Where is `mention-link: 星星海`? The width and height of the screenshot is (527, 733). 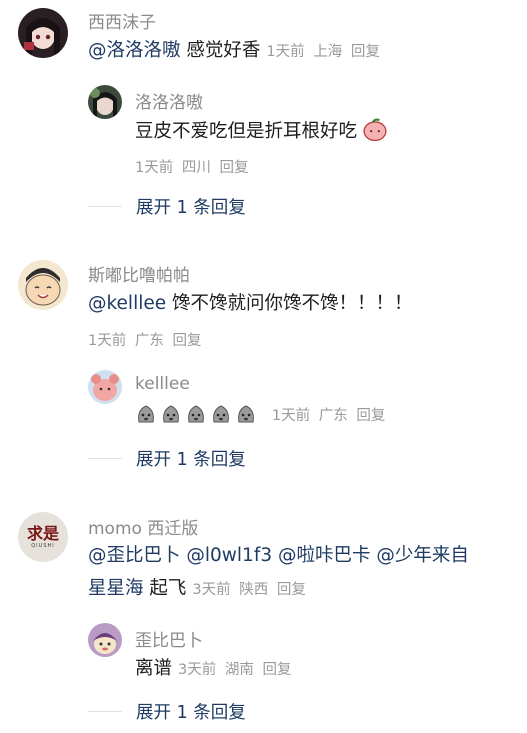
mention-link: 星星海 is located at coordinates (116, 588).